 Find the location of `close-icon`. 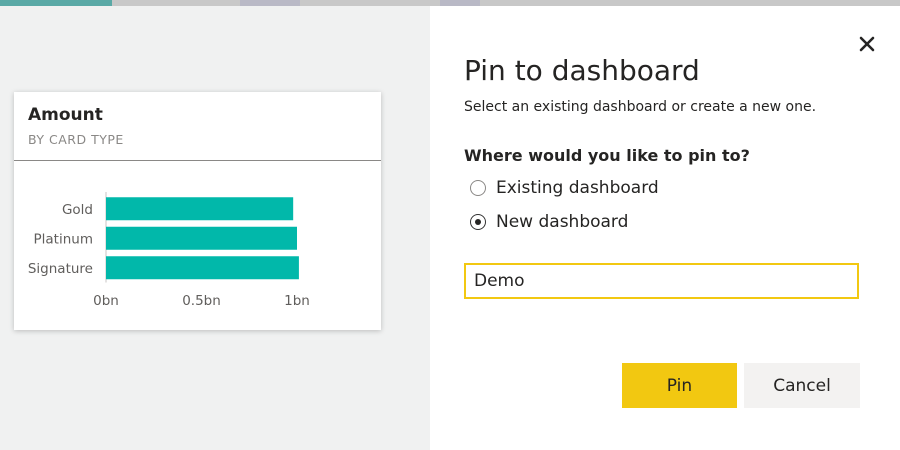

close-icon is located at coordinates (867, 44).